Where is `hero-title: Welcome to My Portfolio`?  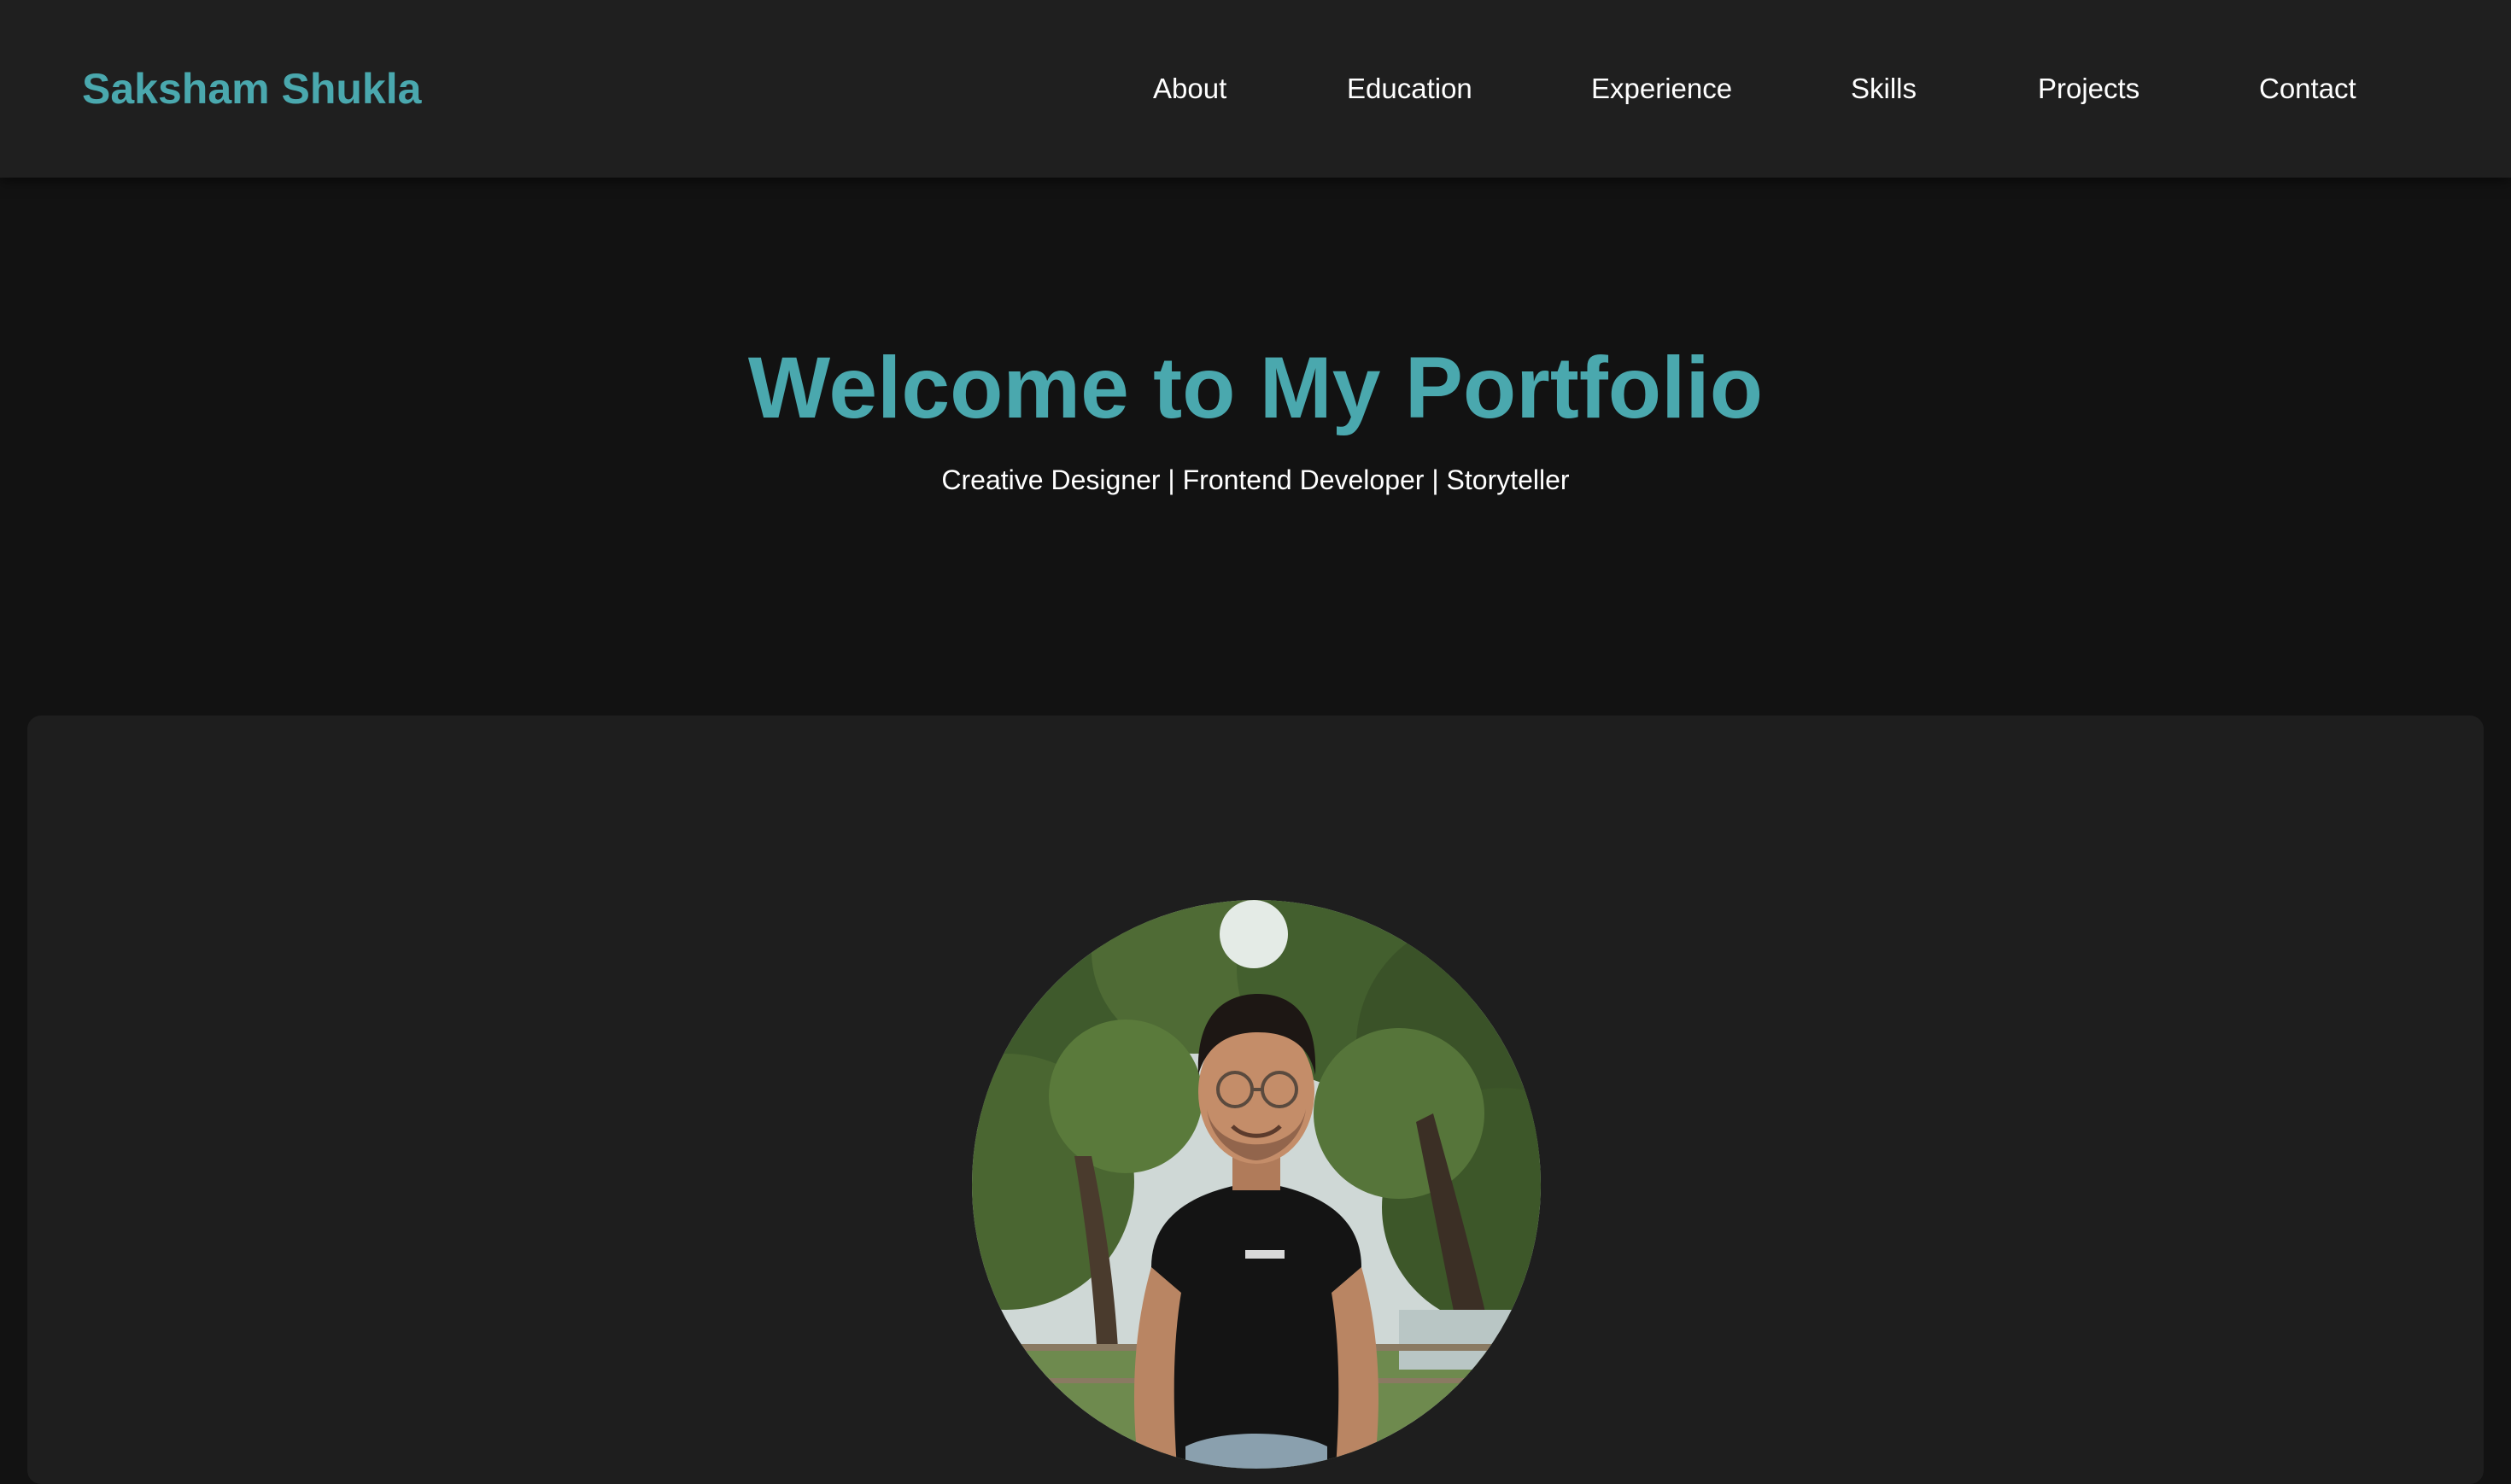
hero-title: Welcome to My Portfolio is located at coordinates (1255, 387).